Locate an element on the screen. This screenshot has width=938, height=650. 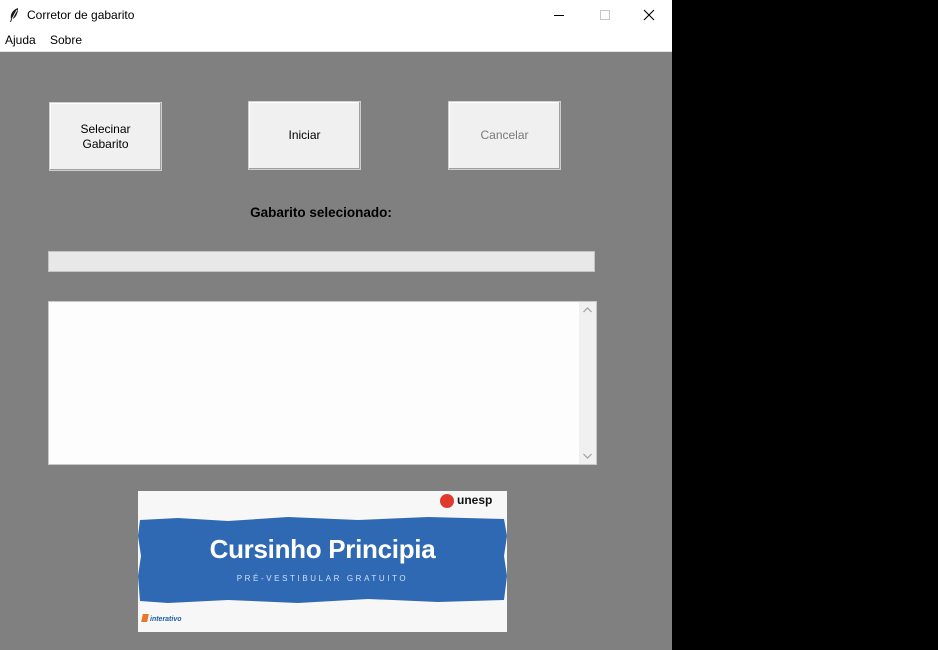
interativo-logo: interativo is located at coordinates (161, 618).